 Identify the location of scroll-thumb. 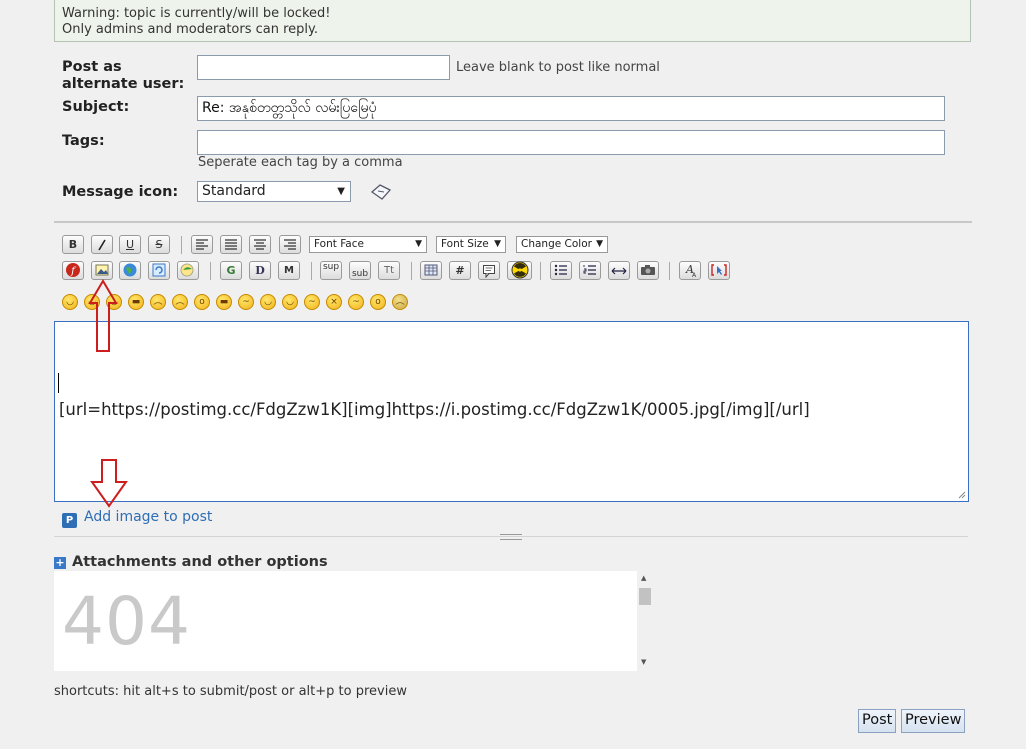
(645, 596).